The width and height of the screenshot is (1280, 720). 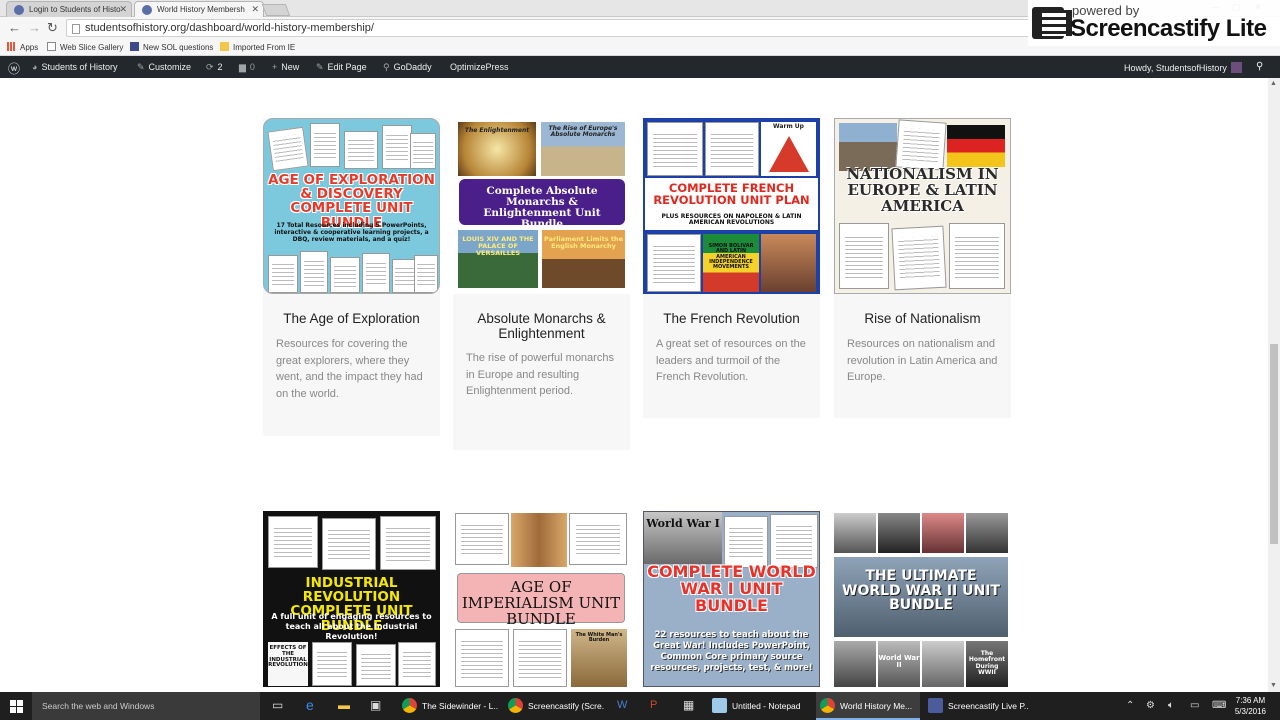 I want to click on admin-account-link: Howdy, StudentsofHistory, so click(x=1183, y=67).